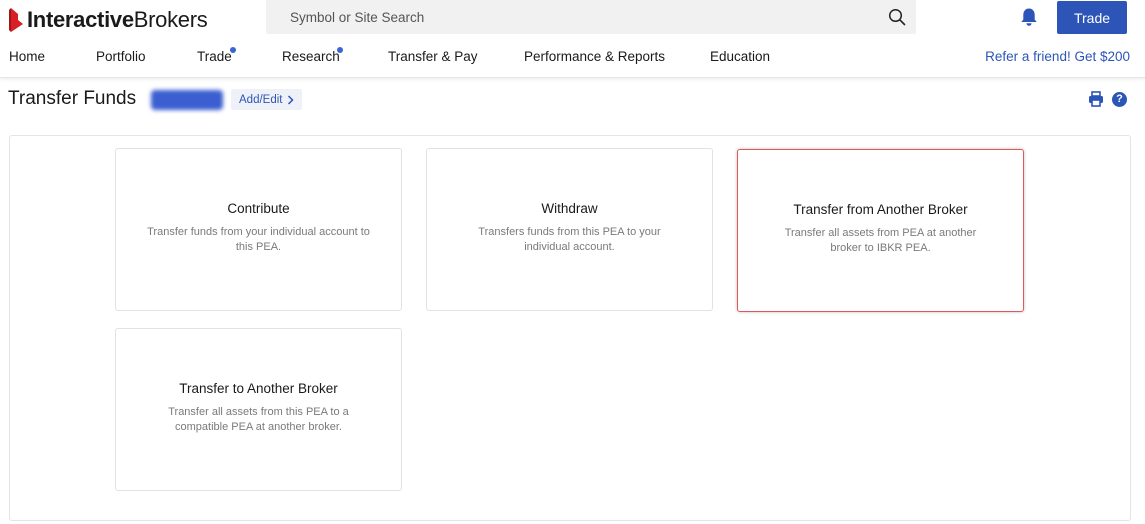  What do you see at coordinates (880, 209) in the screenshot?
I see `card-title: Transfer from Another Broker` at bounding box center [880, 209].